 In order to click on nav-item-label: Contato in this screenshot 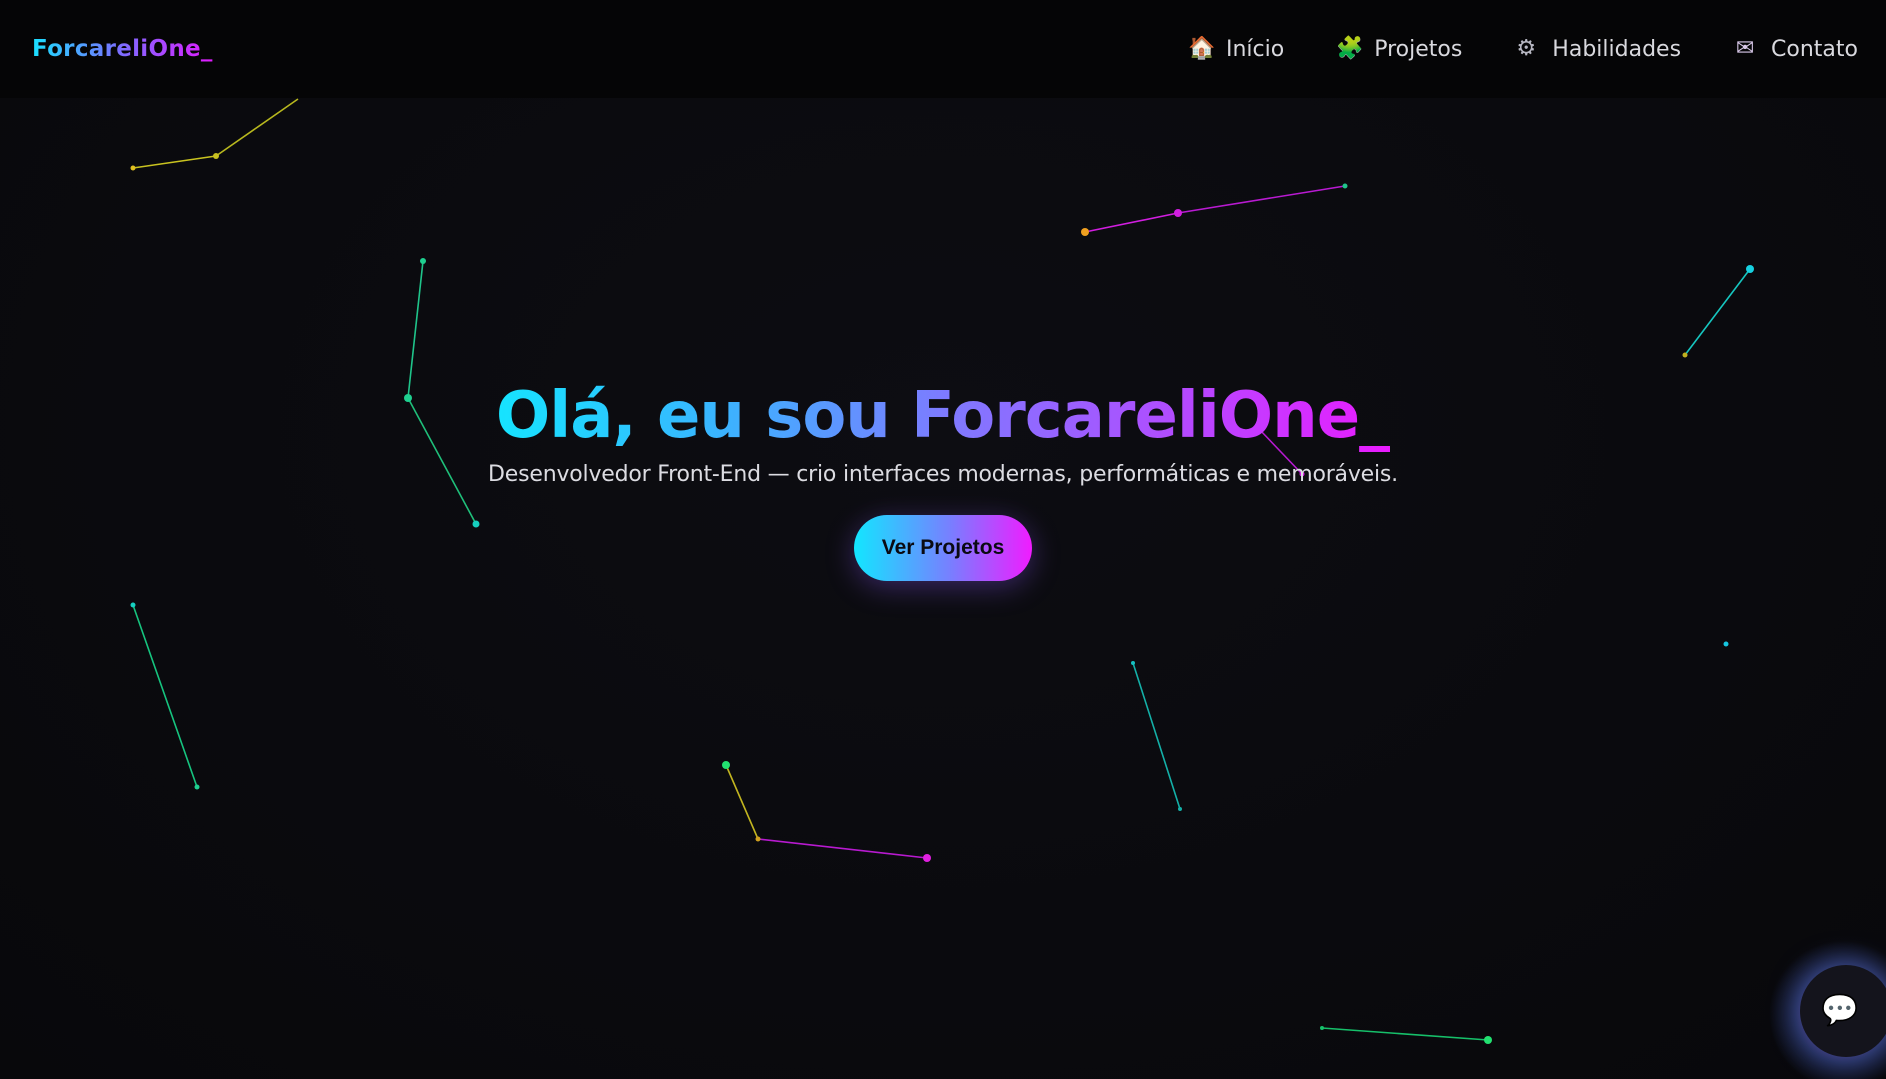, I will do `click(1814, 49)`.